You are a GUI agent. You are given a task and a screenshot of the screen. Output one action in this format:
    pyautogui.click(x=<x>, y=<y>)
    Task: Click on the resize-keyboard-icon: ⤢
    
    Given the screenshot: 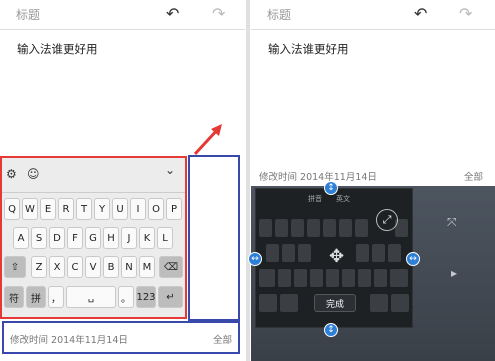 What is the action you would take?
    pyautogui.click(x=387, y=220)
    